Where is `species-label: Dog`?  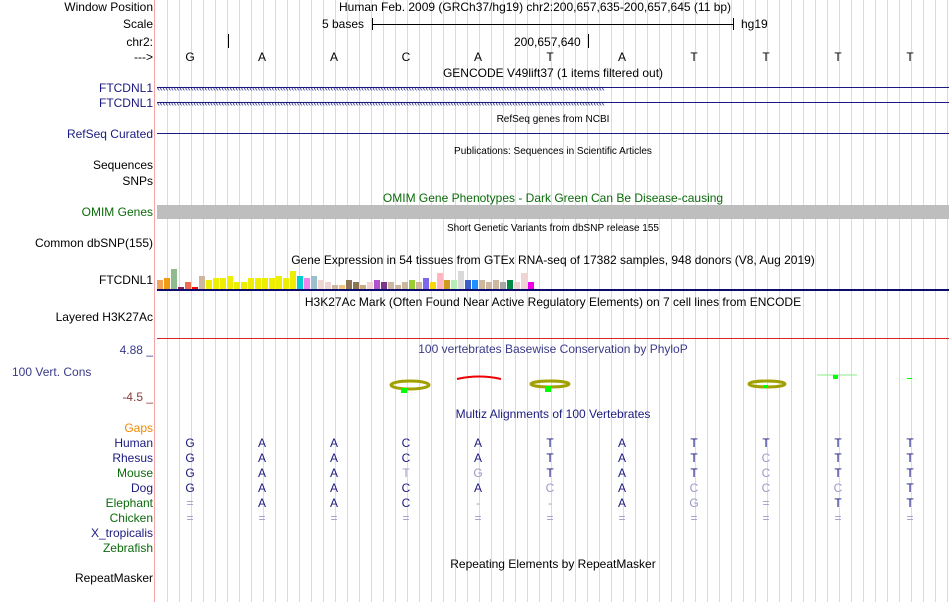 species-label: Dog is located at coordinates (142, 488).